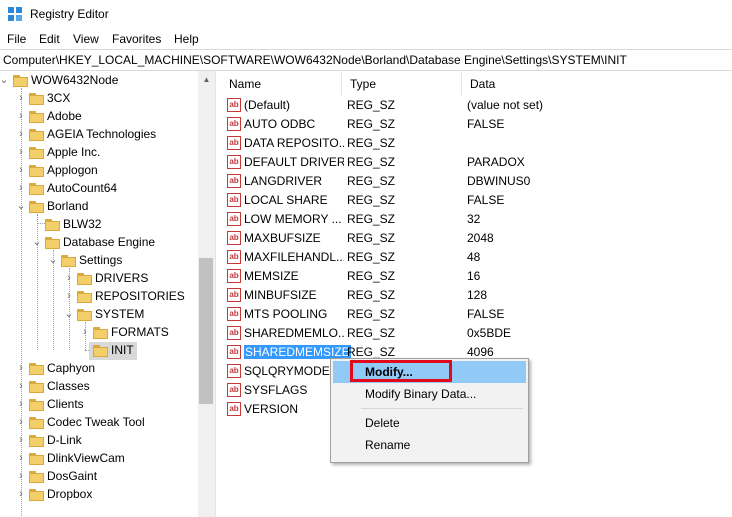 The height and width of the screenshot is (517, 732). What do you see at coordinates (136, 39) in the screenshot?
I see `menu-favorites: Favorites` at bounding box center [136, 39].